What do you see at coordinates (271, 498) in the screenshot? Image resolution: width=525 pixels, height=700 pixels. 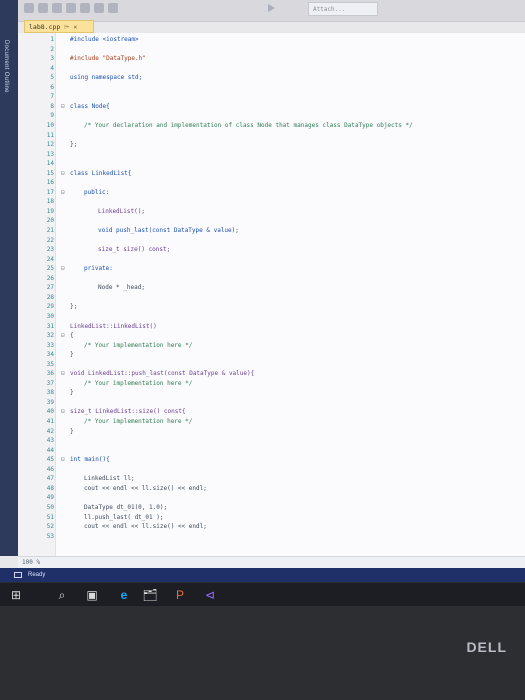 I see `code-line: 49` at bounding box center [271, 498].